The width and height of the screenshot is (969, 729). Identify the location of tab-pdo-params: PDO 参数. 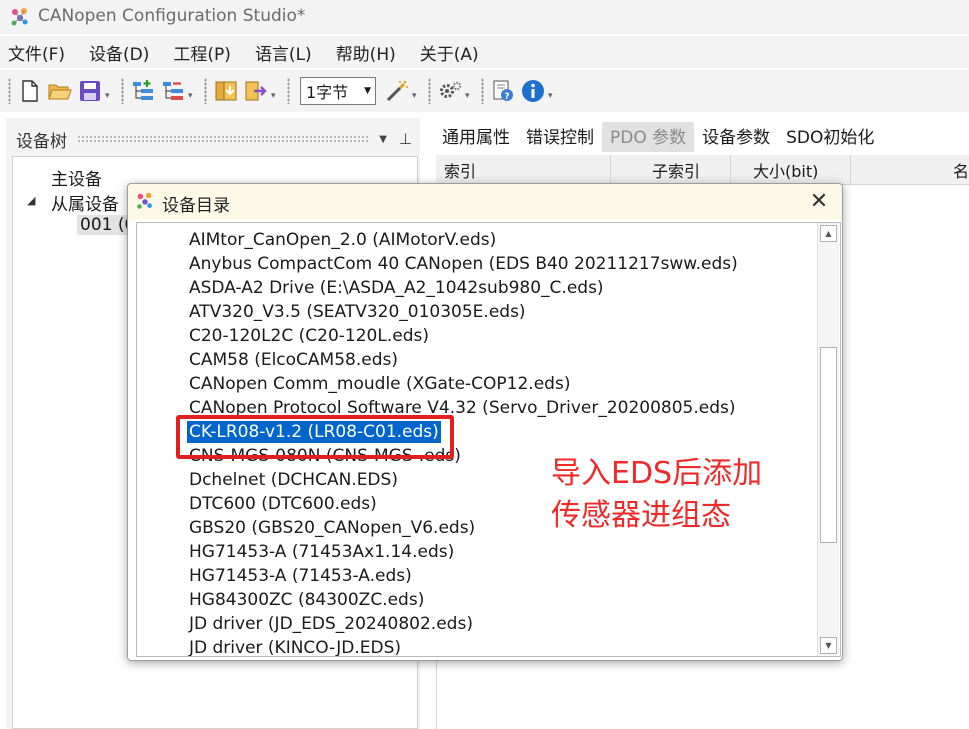
(648, 137).